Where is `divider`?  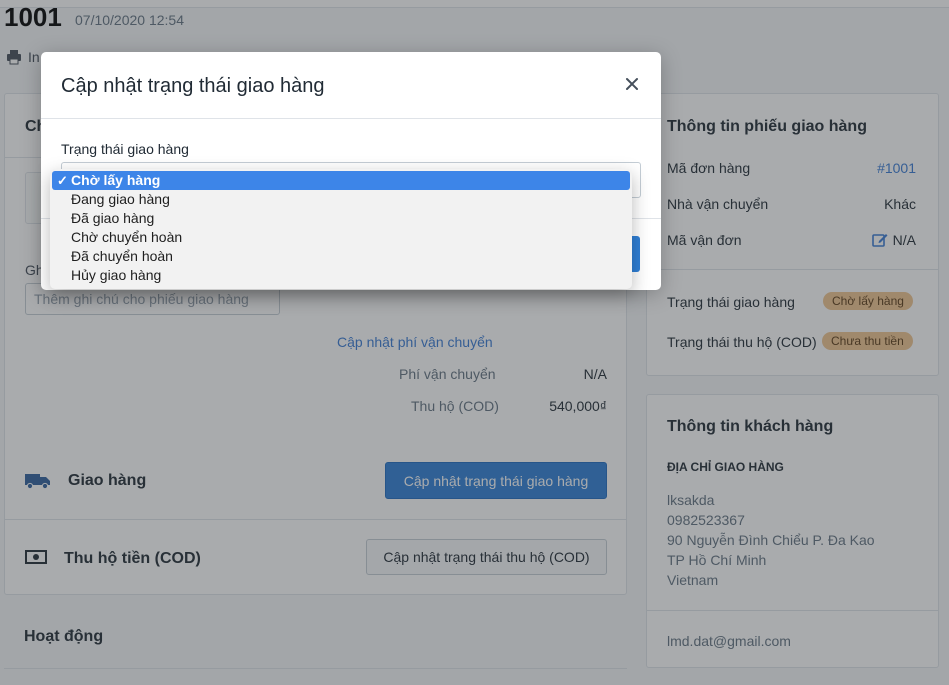 divider is located at coordinates (351, 118).